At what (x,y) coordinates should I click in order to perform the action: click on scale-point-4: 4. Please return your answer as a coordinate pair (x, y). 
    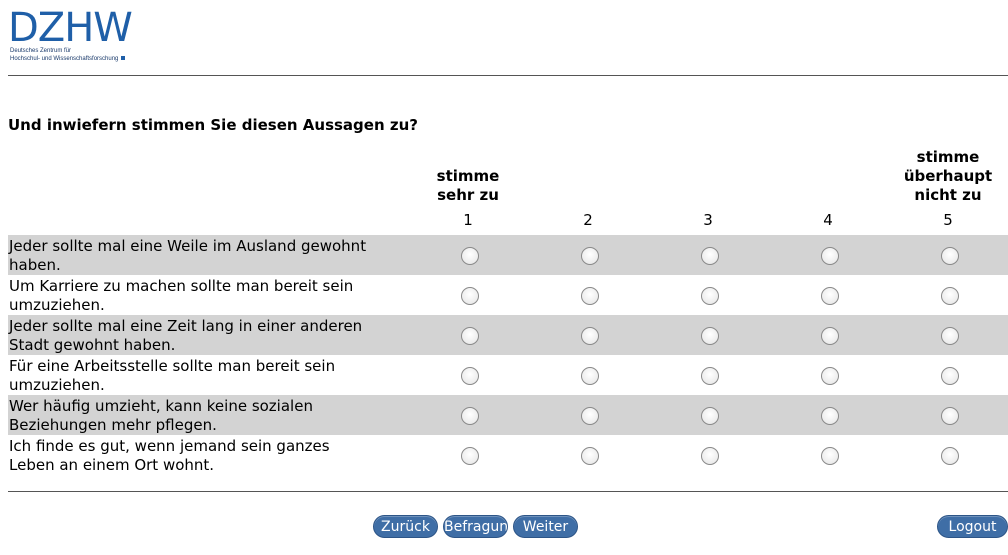
    Looking at the image, I should click on (828, 220).